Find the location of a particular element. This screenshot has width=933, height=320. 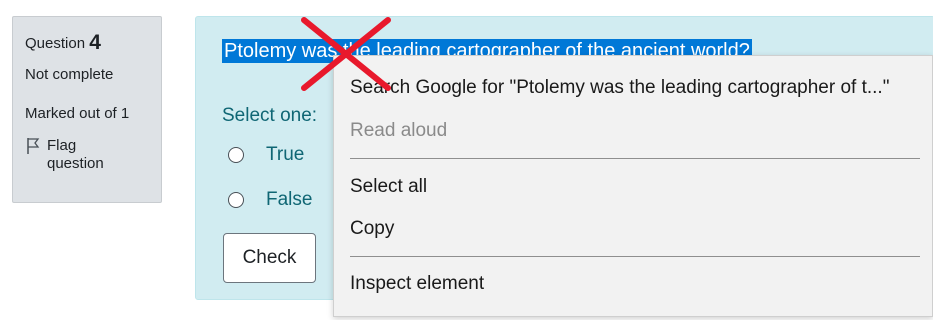

answer-option-label: False is located at coordinates (289, 199).